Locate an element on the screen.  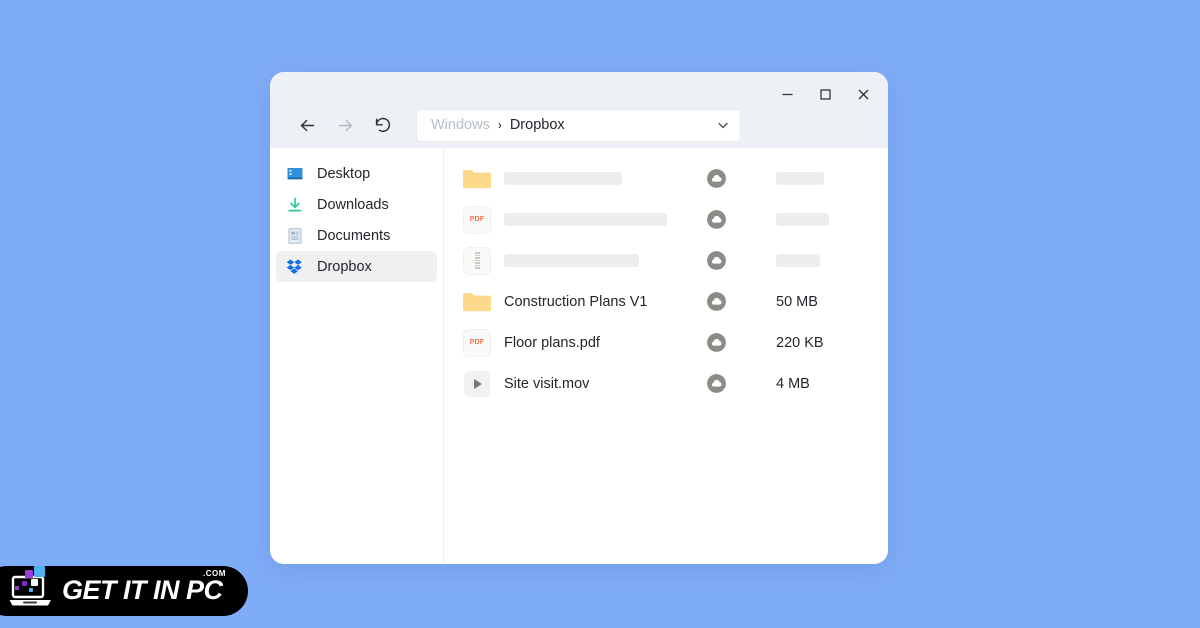
table-row: Construction Plans V1 50 MB is located at coordinates (666, 301).